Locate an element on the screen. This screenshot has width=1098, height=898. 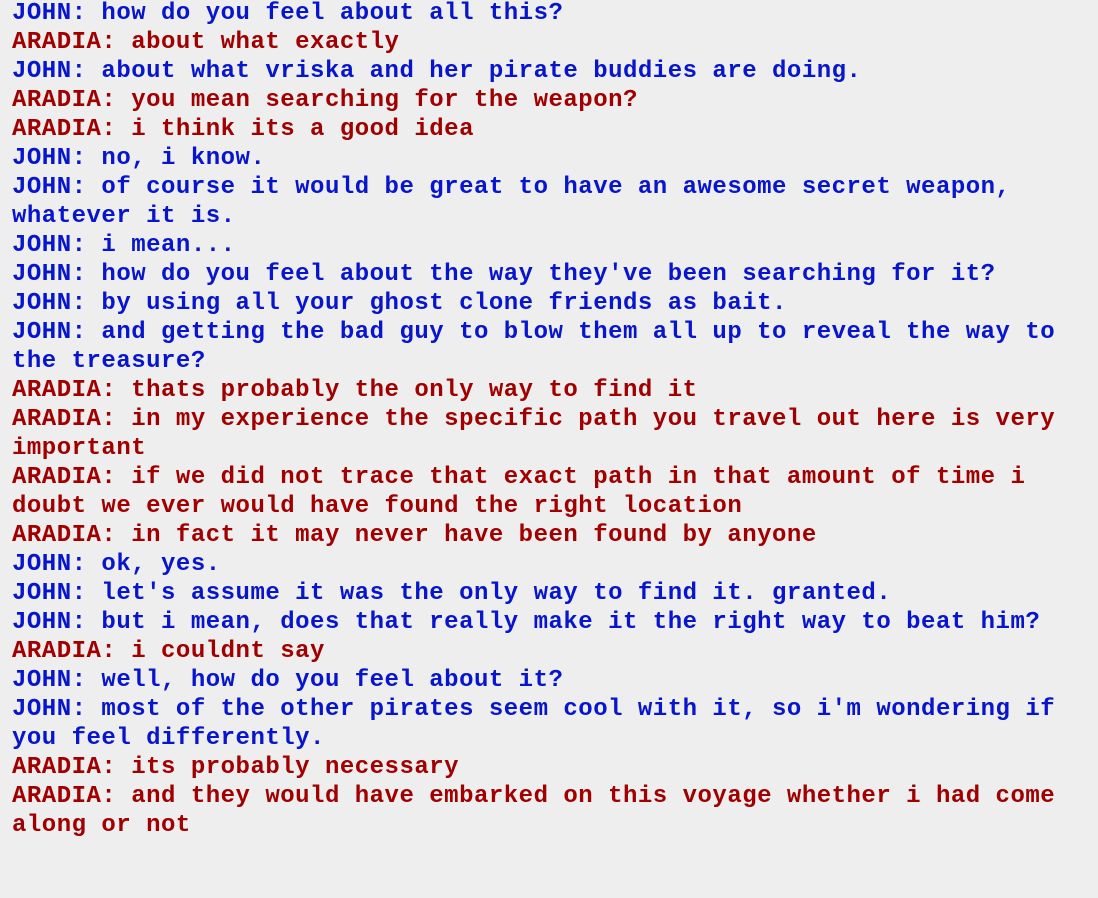
chat-line-aradia: ARADIA: i couldnt say is located at coordinates (168, 651).